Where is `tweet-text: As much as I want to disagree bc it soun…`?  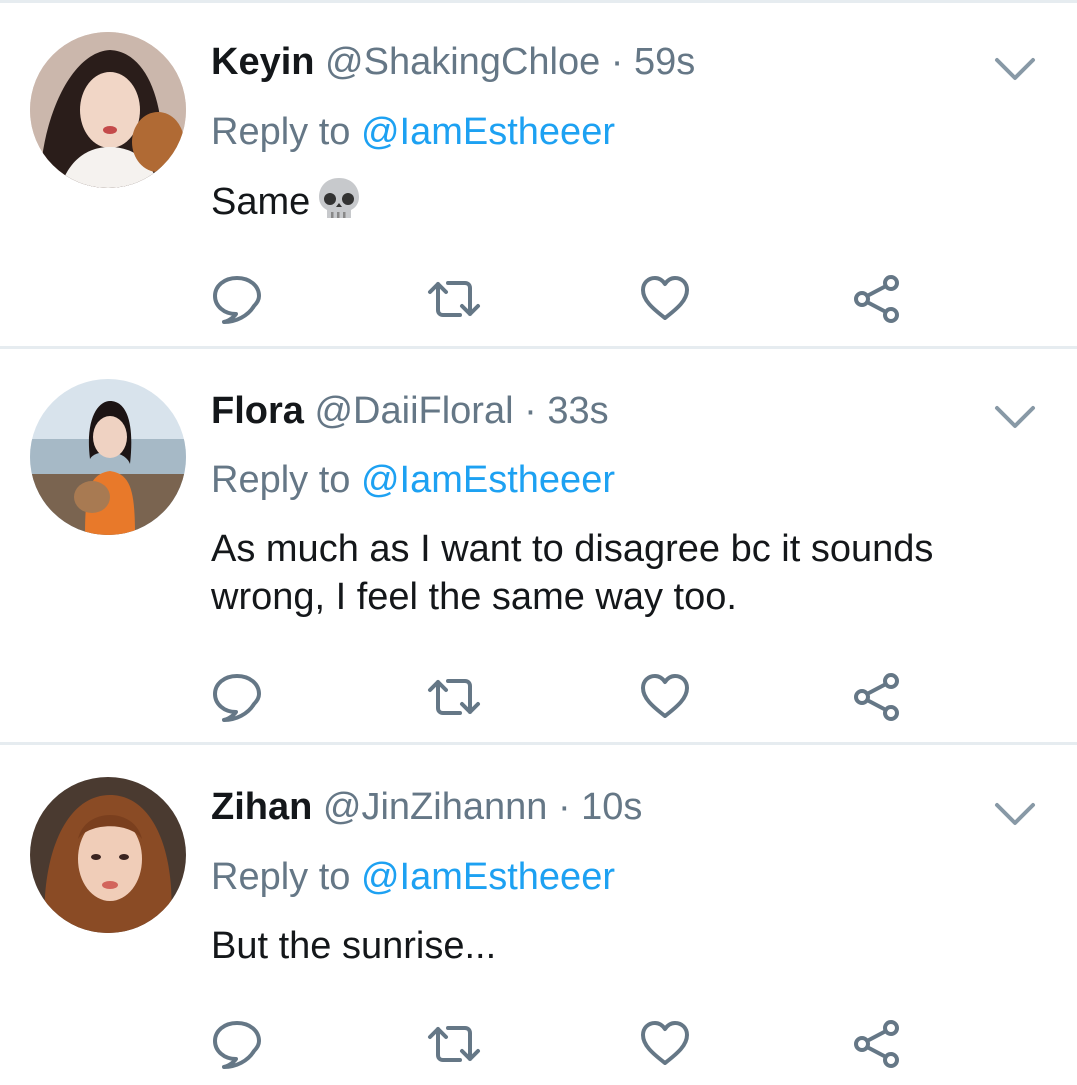
tweet-text: As much as I want to disagree bc it soun… is located at coordinates (572, 573).